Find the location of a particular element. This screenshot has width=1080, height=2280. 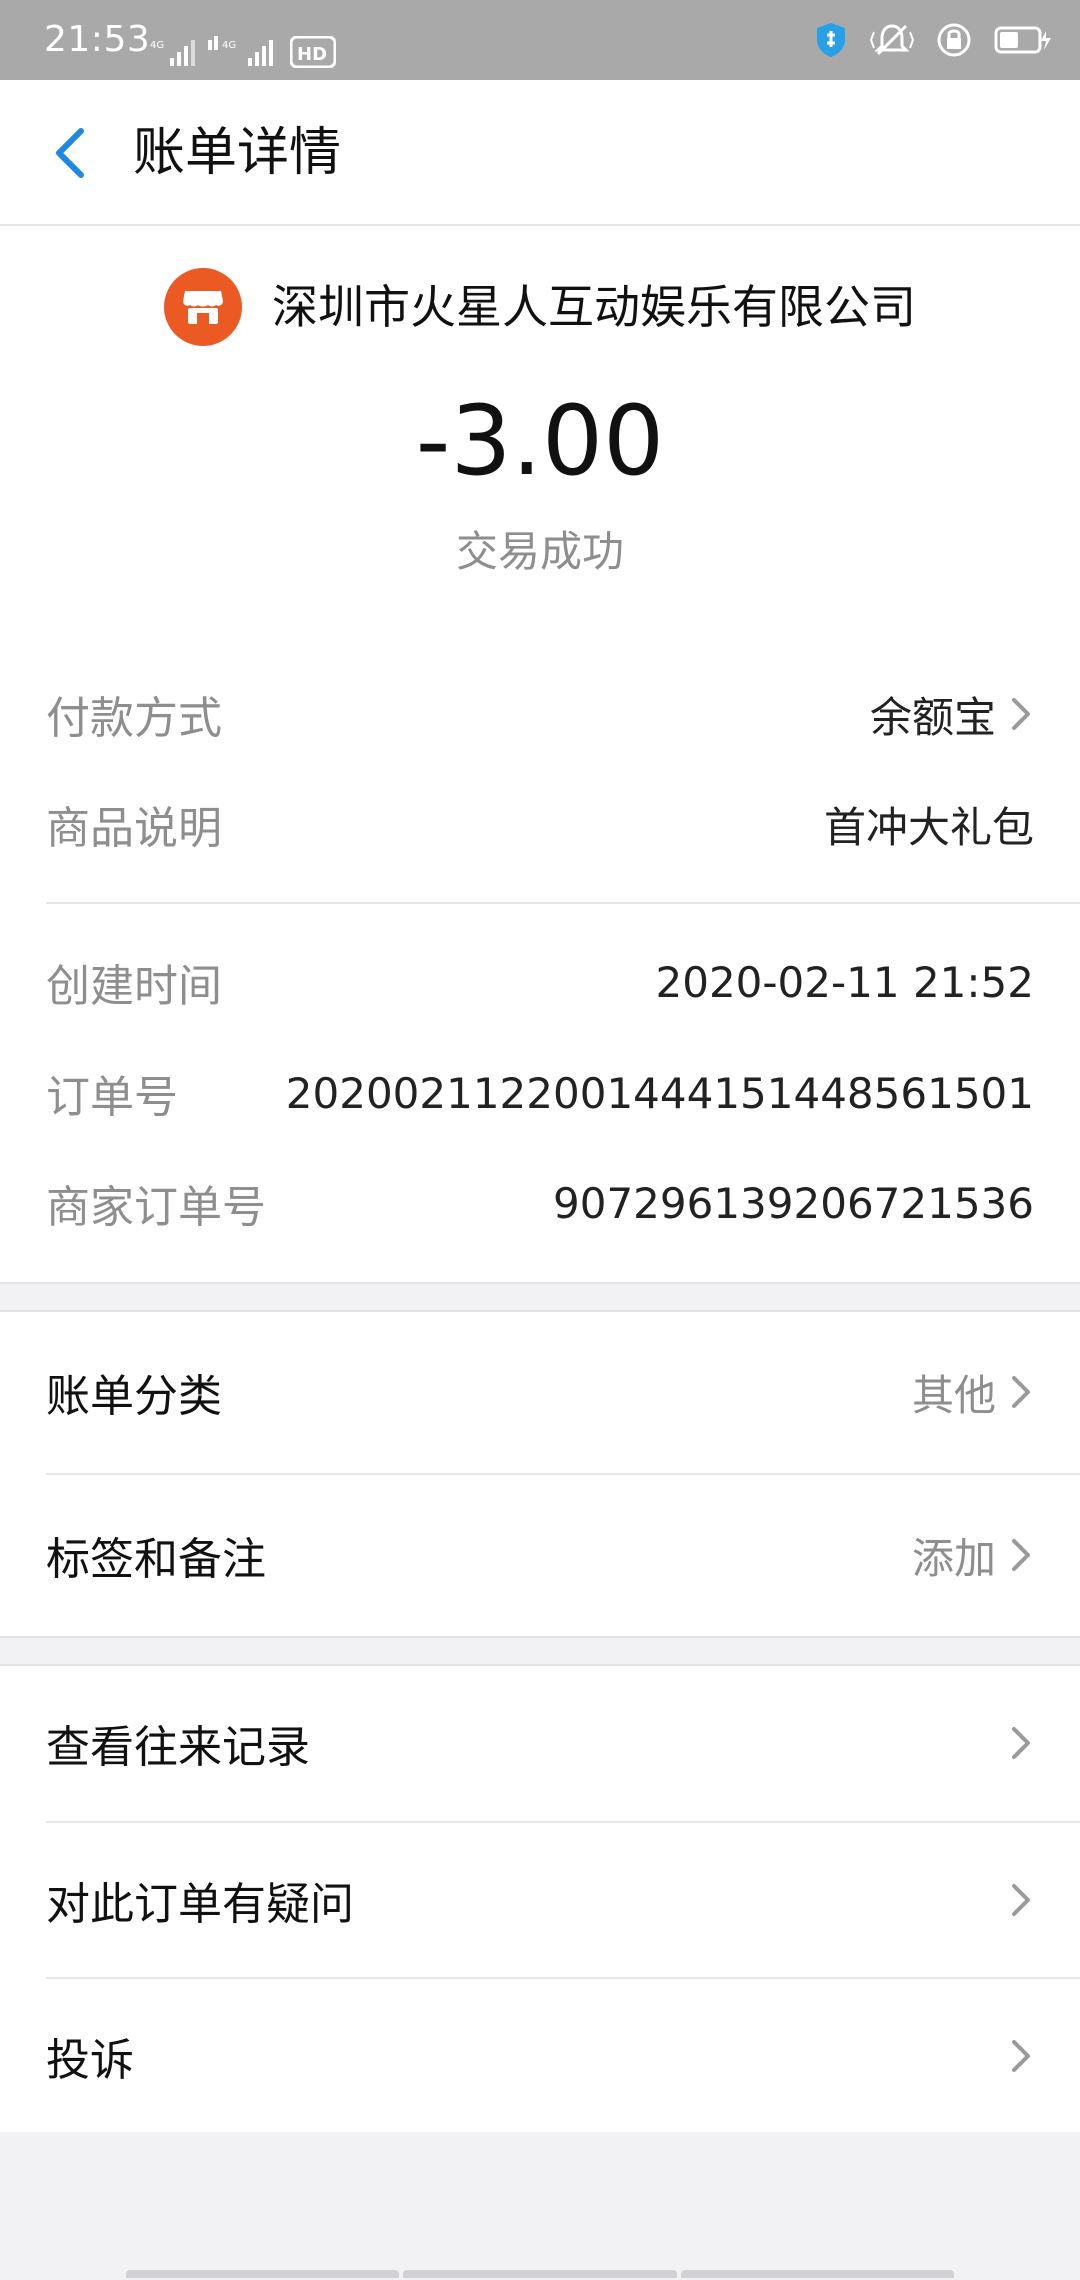

page-title: 账单详情 is located at coordinates (237, 153).